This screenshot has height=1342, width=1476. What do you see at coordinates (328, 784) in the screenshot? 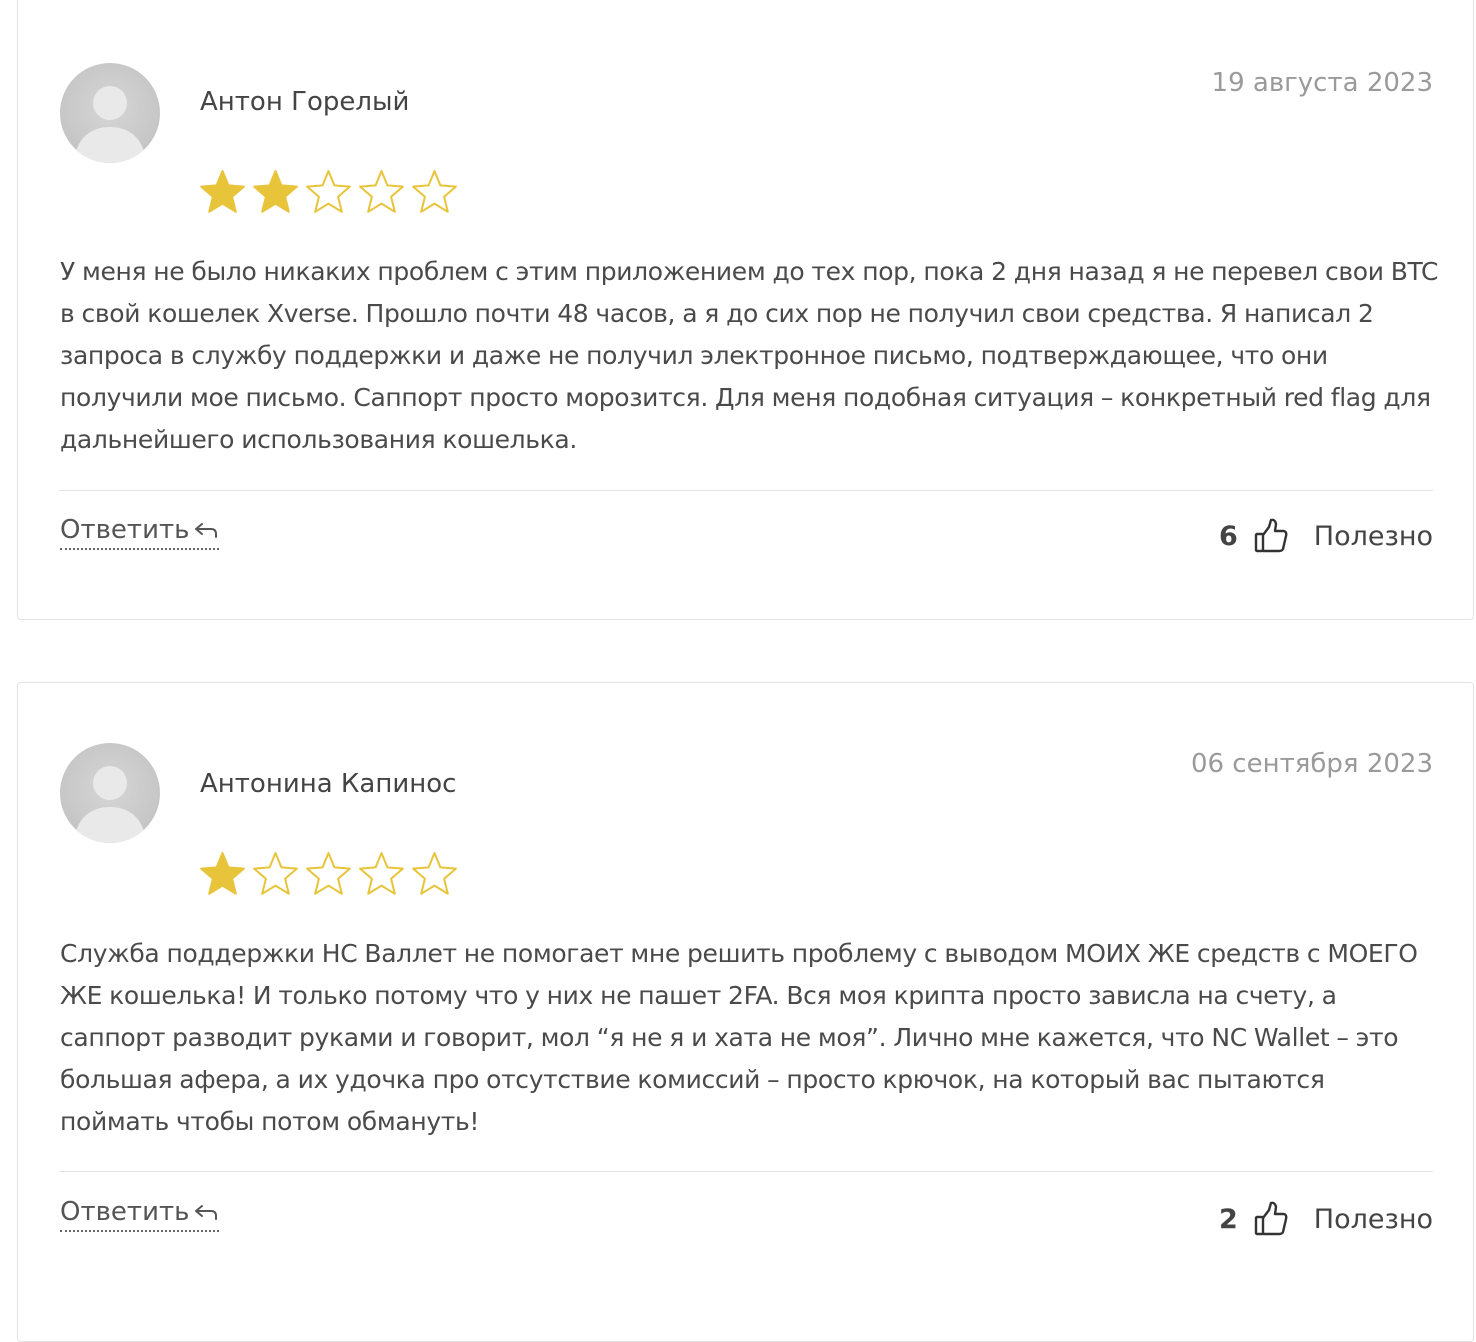
I see `author-name: Антонина Капинос` at bounding box center [328, 784].